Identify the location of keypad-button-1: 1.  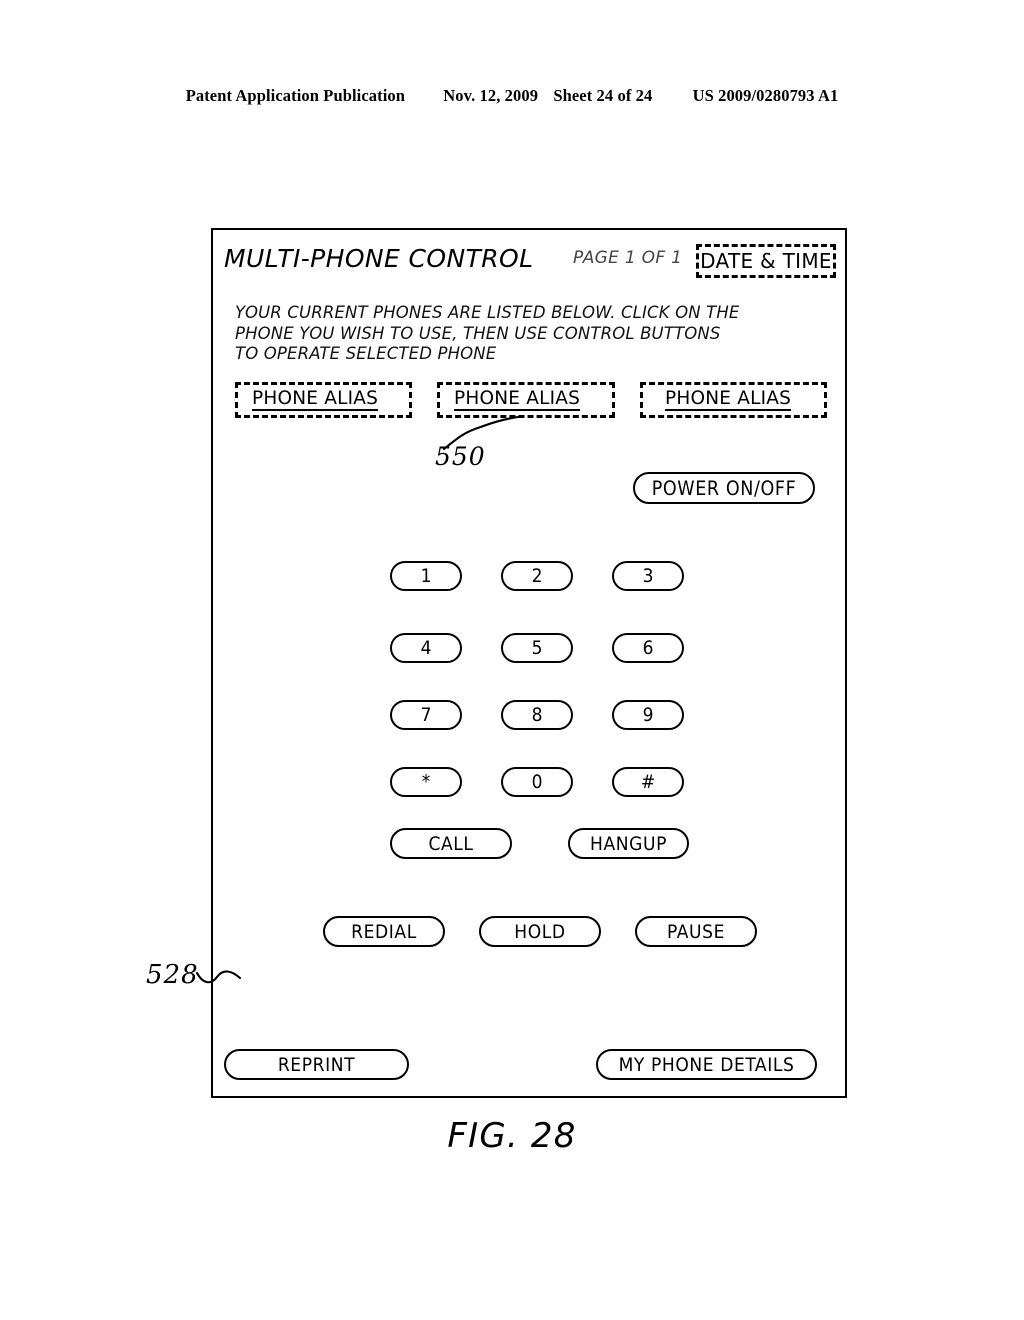
(426, 576).